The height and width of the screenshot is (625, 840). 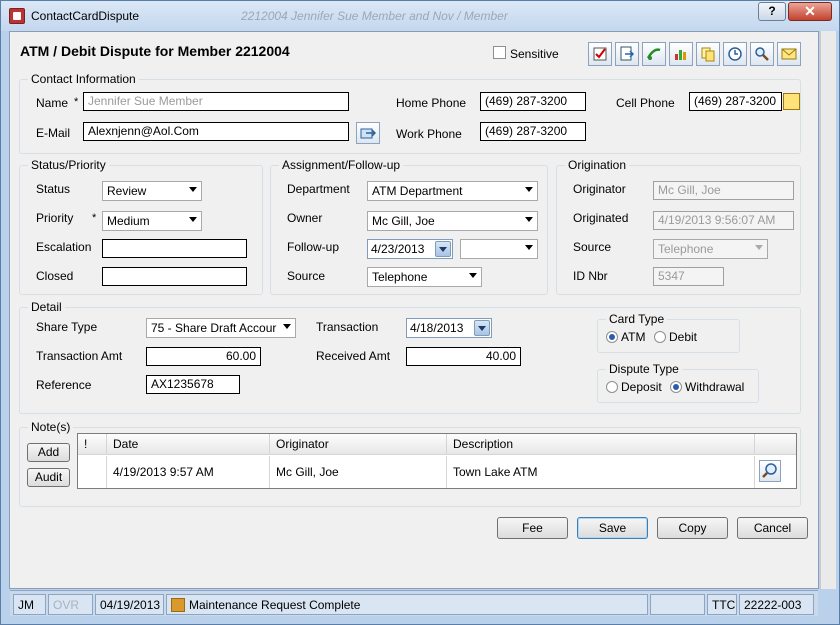 What do you see at coordinates (424, 277) in the screenshot?
I see `assignment-source-select: Telephone` at bounding box center [424, 277].